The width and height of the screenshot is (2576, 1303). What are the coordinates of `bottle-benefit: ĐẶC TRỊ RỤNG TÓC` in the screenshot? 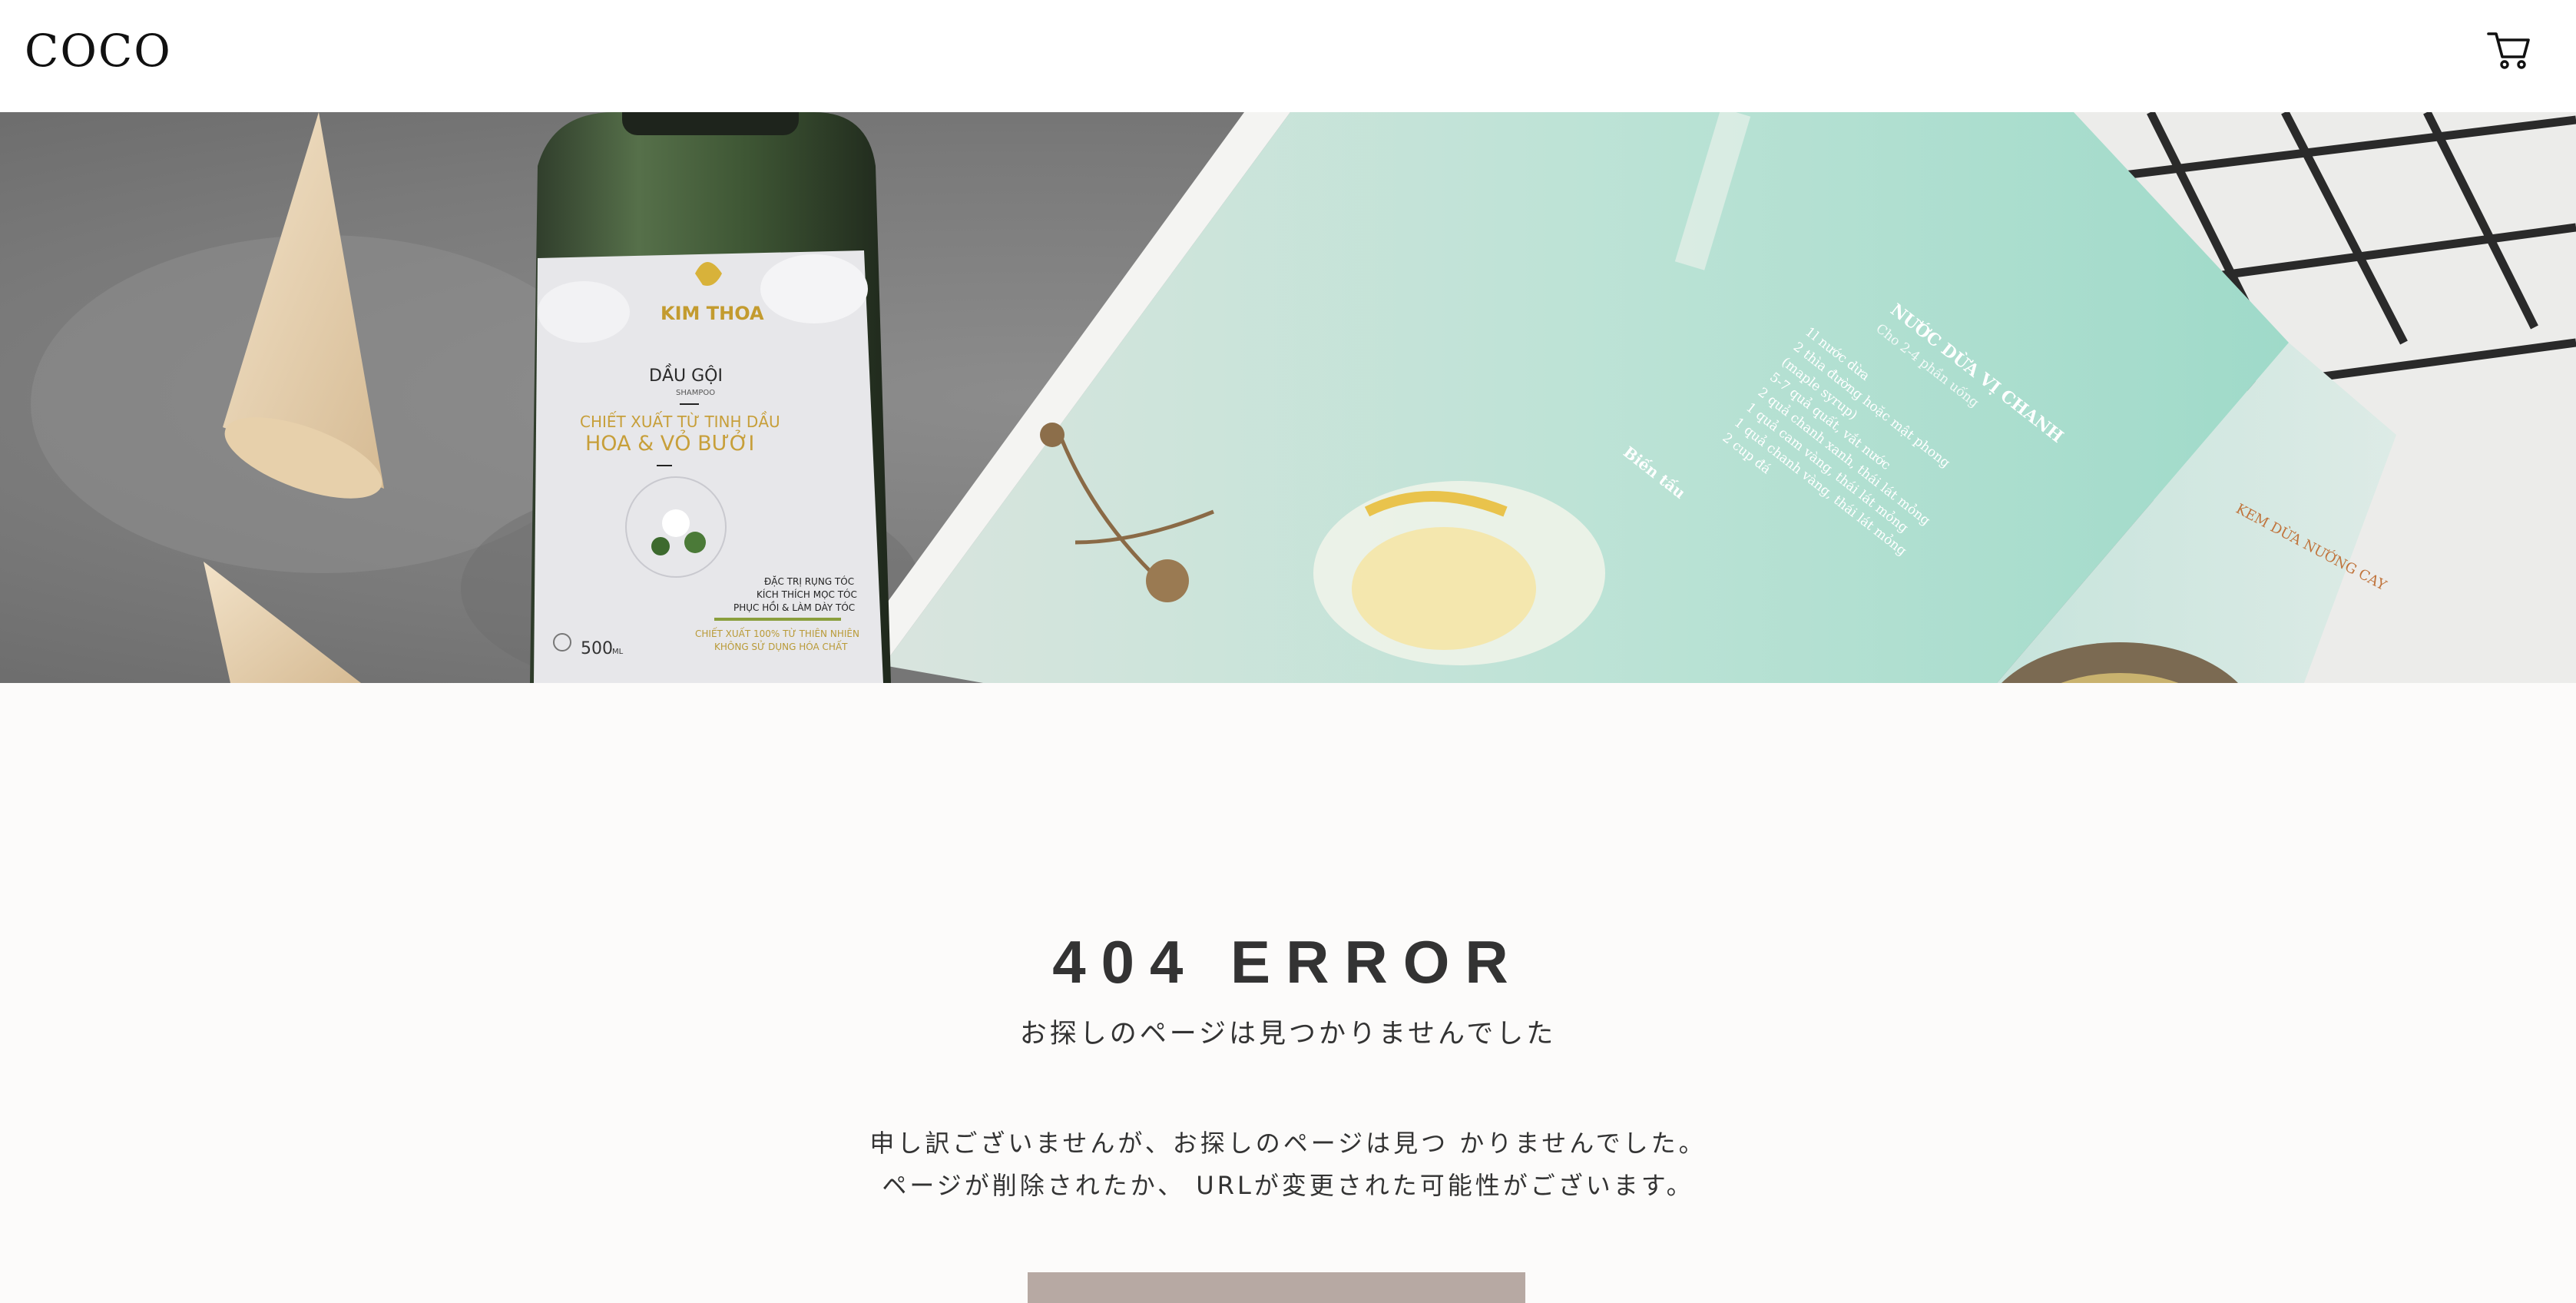 It's located at (809, 581).